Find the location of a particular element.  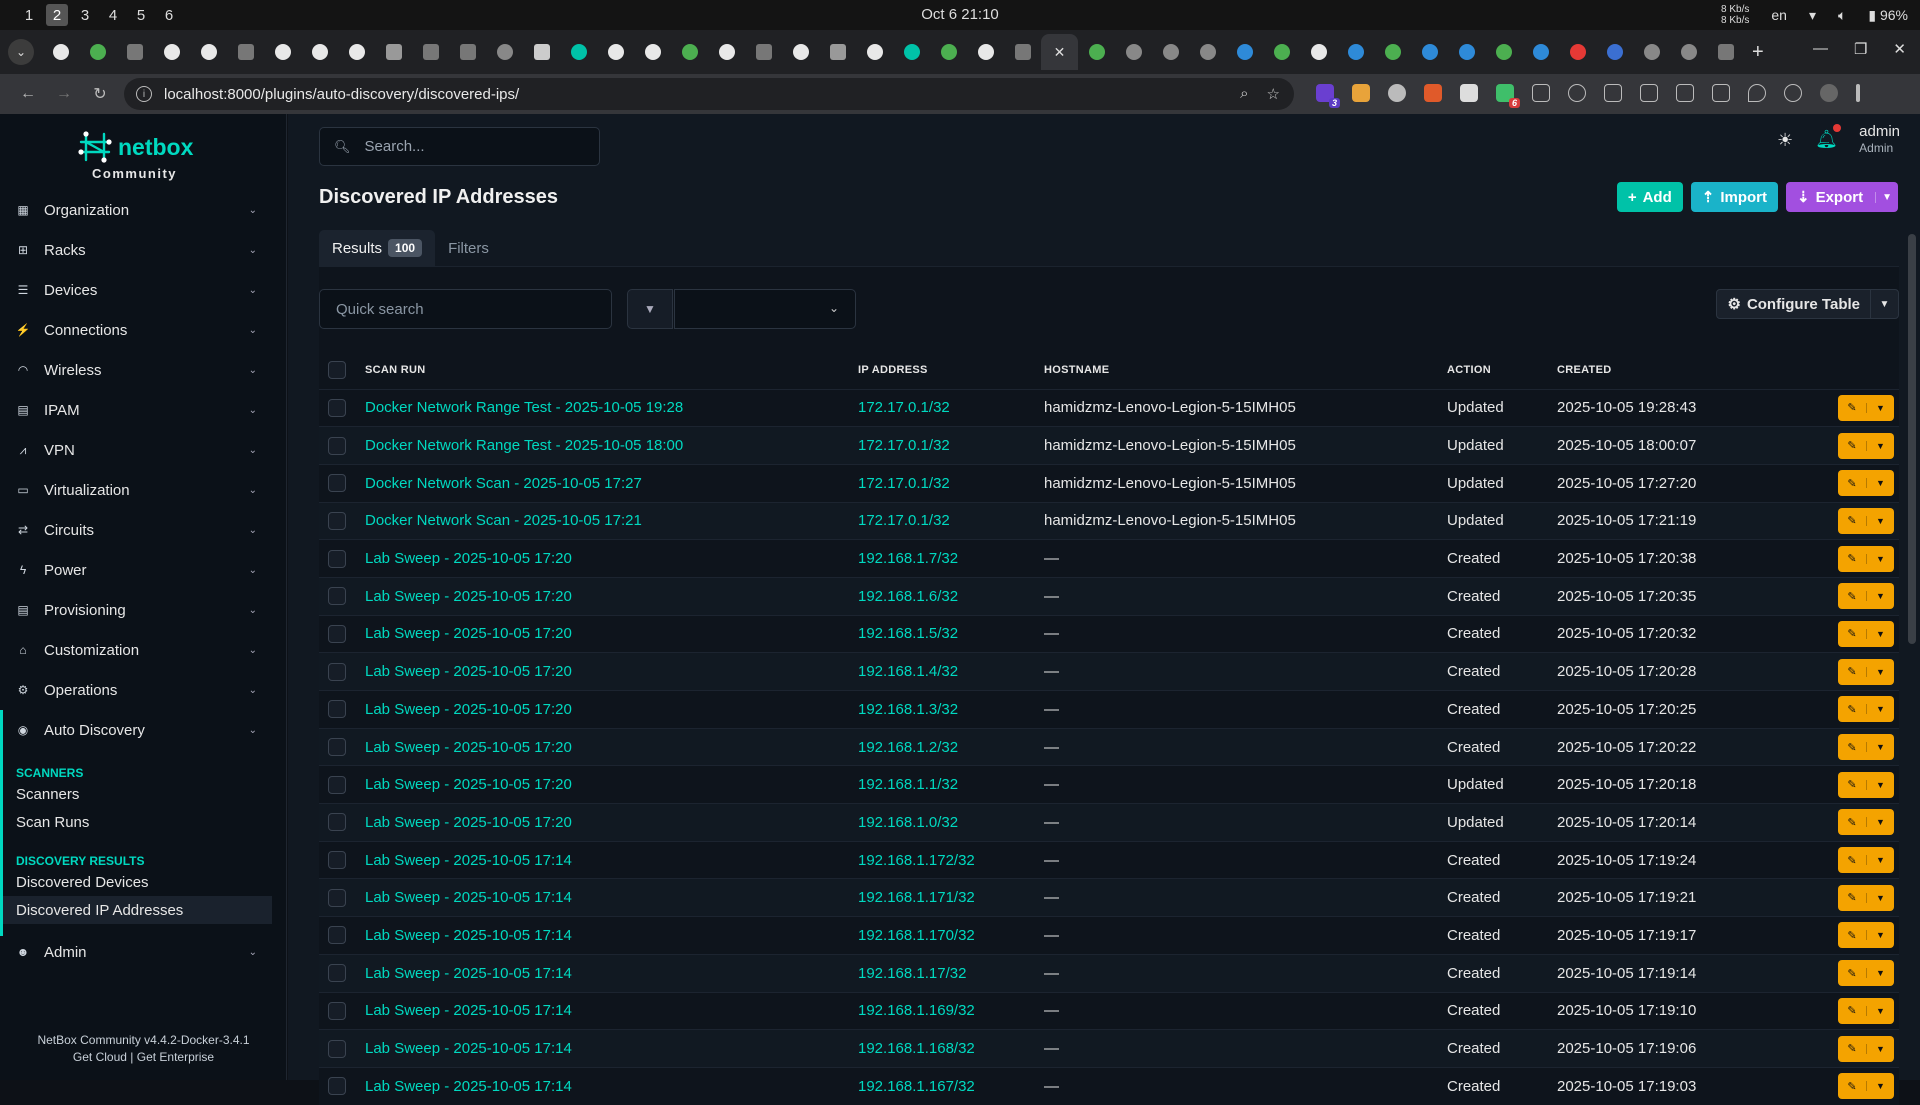

sidebar-link-discovered-ip-addresses: Discovered IP Addresses is located at coordinates (136, 910).